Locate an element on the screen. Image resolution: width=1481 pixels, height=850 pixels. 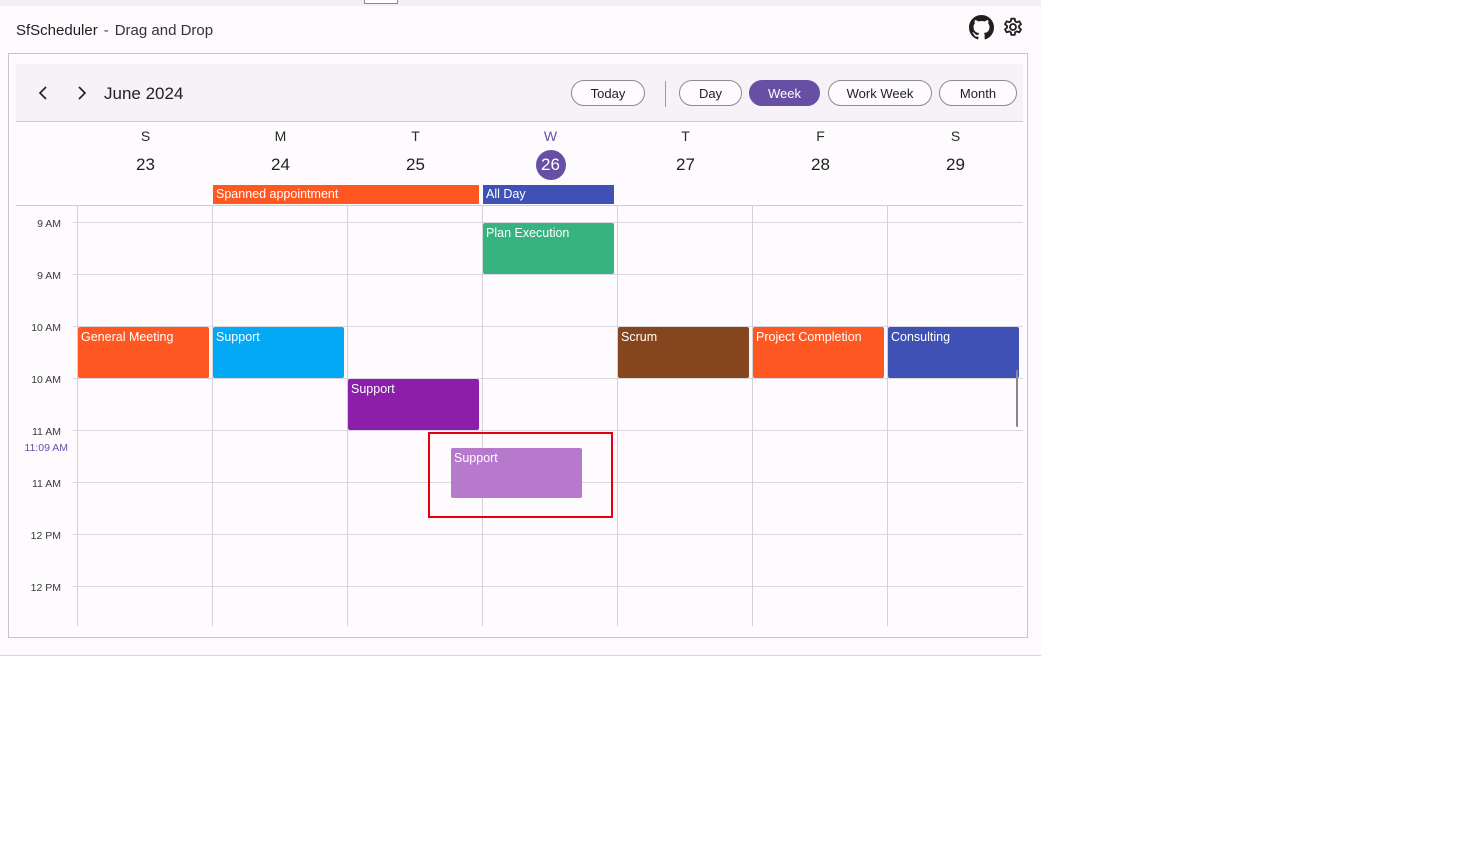
day-number: 25 is located at coordinates (416, 165).